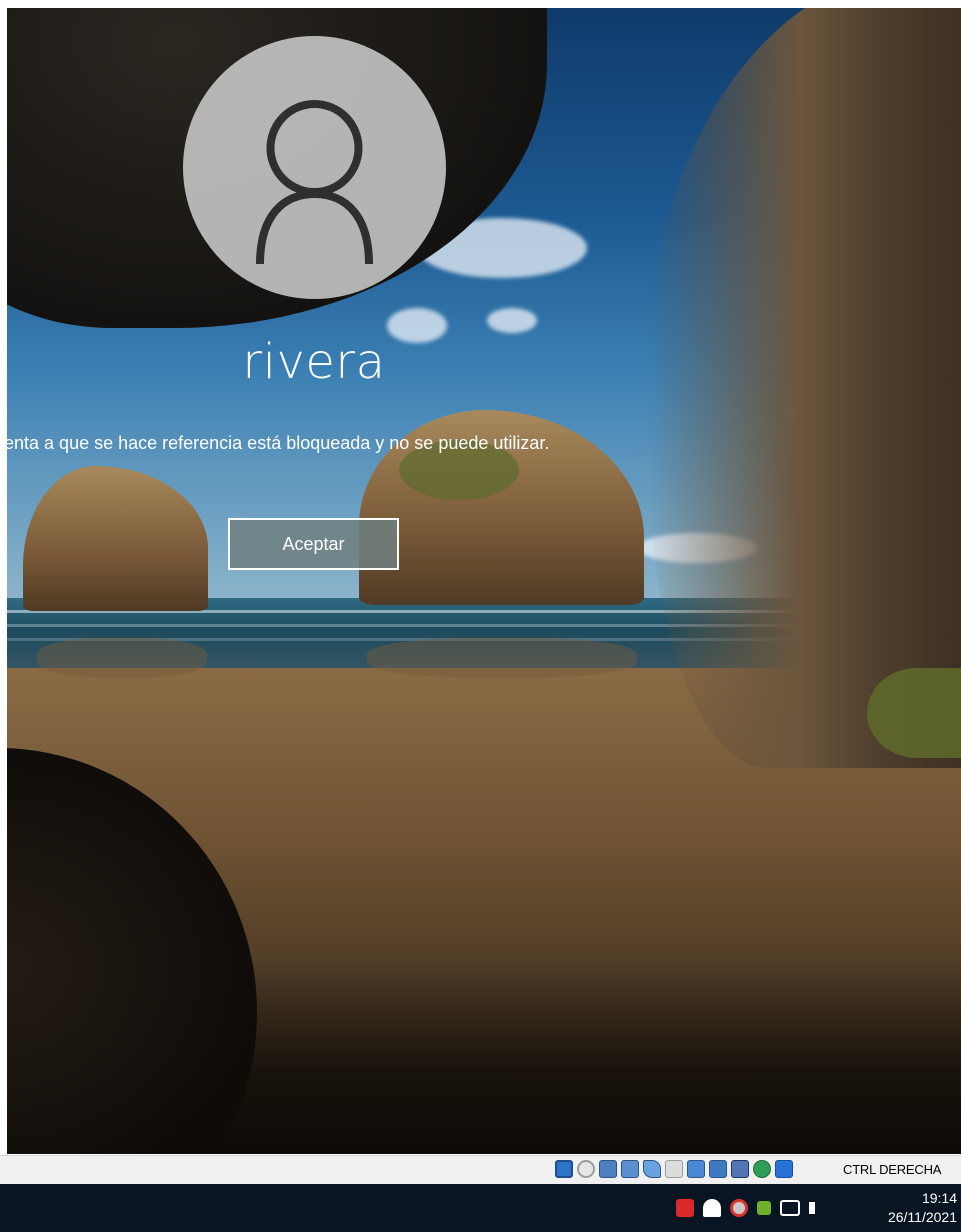  Describe the element at coordinates (314, 362) in the screenshot. I see `username: rivera` at that location.